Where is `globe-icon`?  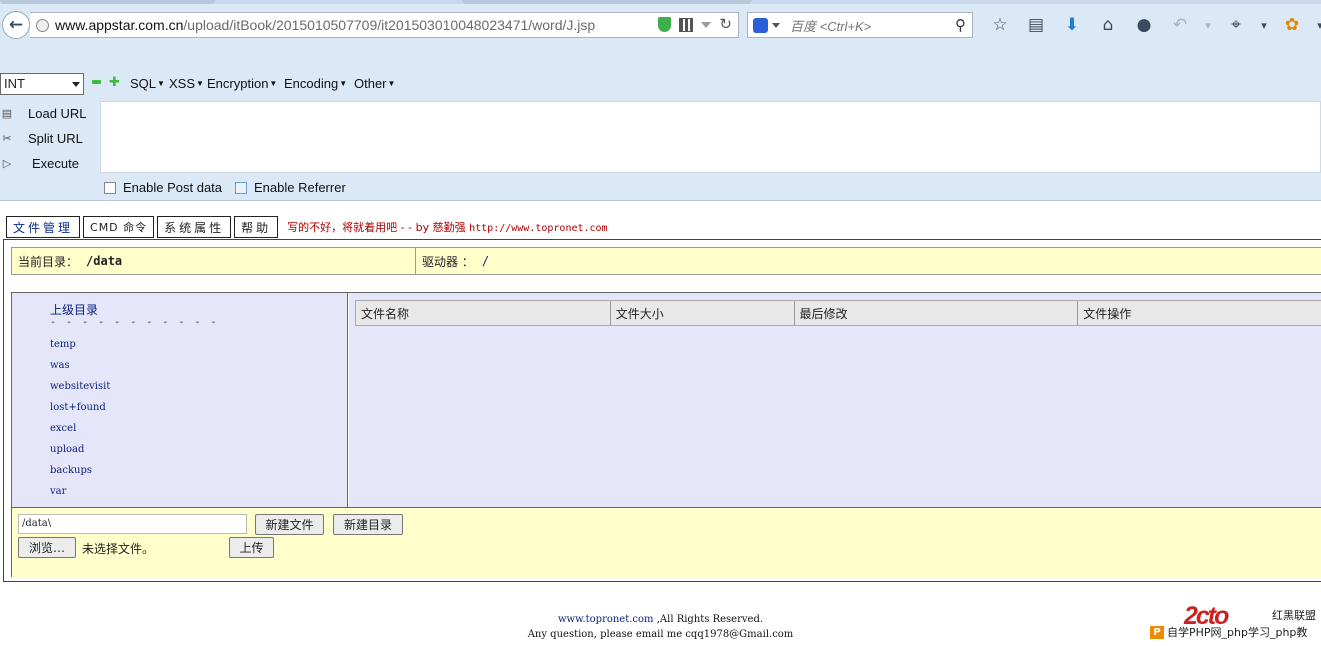
globe-icon is located at coordinates (42, 25).